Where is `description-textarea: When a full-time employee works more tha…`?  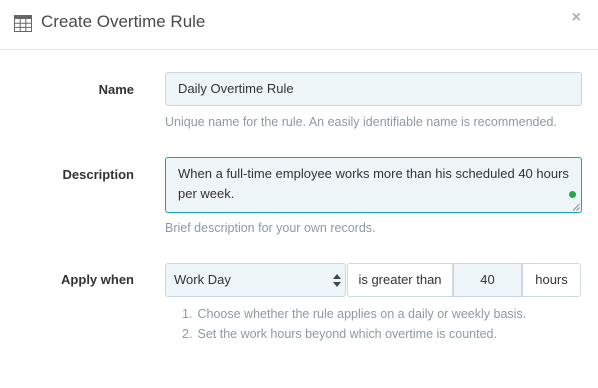
description-textarea: When a full-time employee works more tha… is located at coordinates (373, 185).